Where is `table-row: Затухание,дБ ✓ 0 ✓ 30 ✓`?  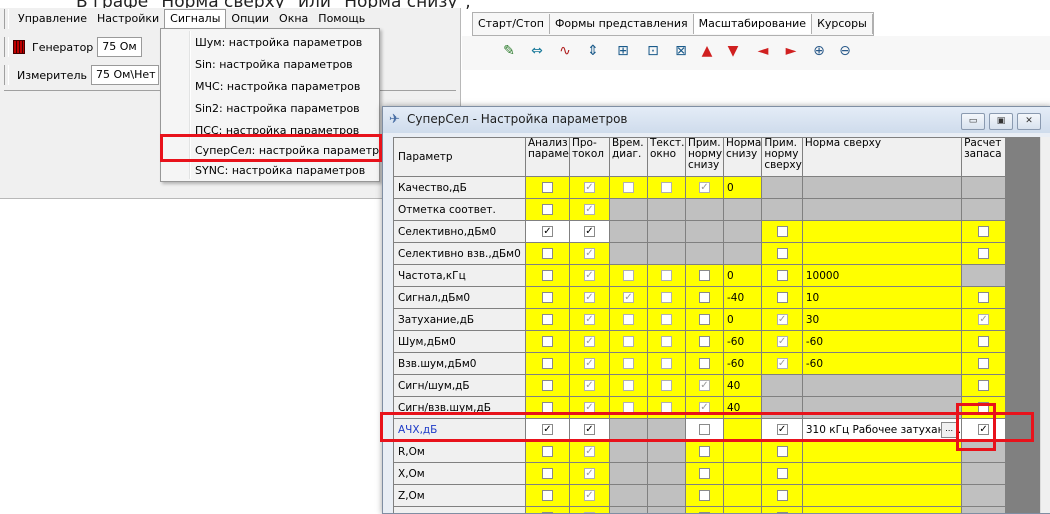
table-row: Затухание,дБ ✓ 0 ✓ 30 ✓ is located at coordinates (700, 319).